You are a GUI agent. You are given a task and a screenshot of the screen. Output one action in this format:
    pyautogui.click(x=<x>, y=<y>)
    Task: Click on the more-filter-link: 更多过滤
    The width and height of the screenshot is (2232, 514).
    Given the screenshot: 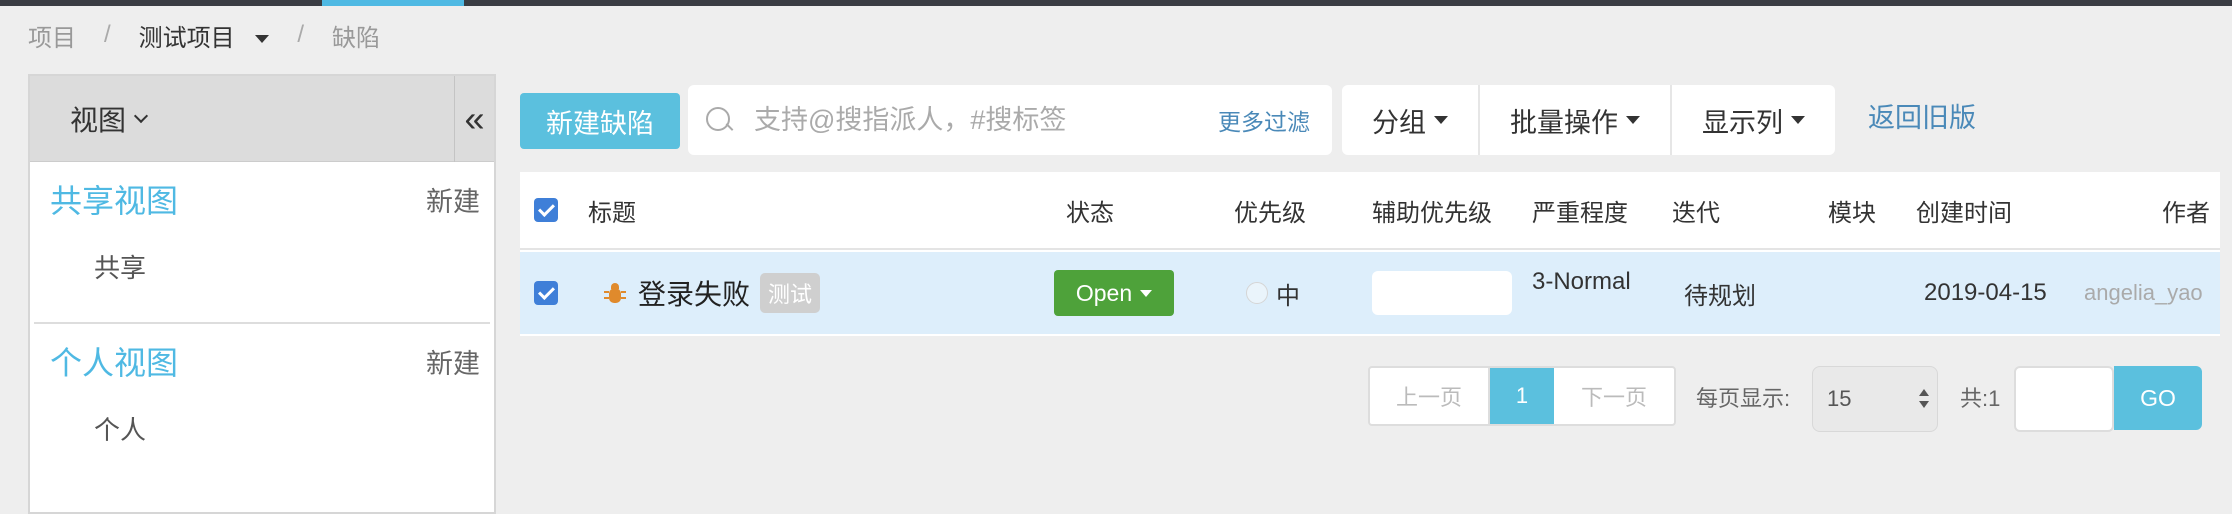 What is the action you would take?
    pyautogui.click(x=1264, y=120)
    